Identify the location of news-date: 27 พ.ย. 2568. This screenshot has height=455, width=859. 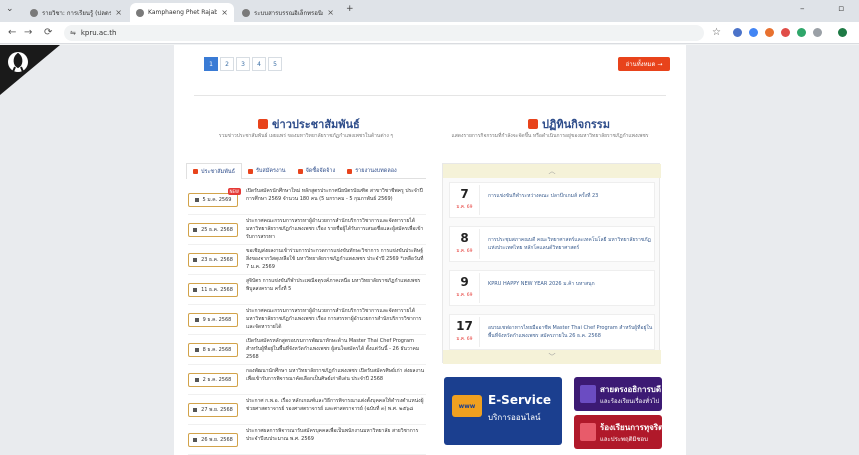
(213, 410).